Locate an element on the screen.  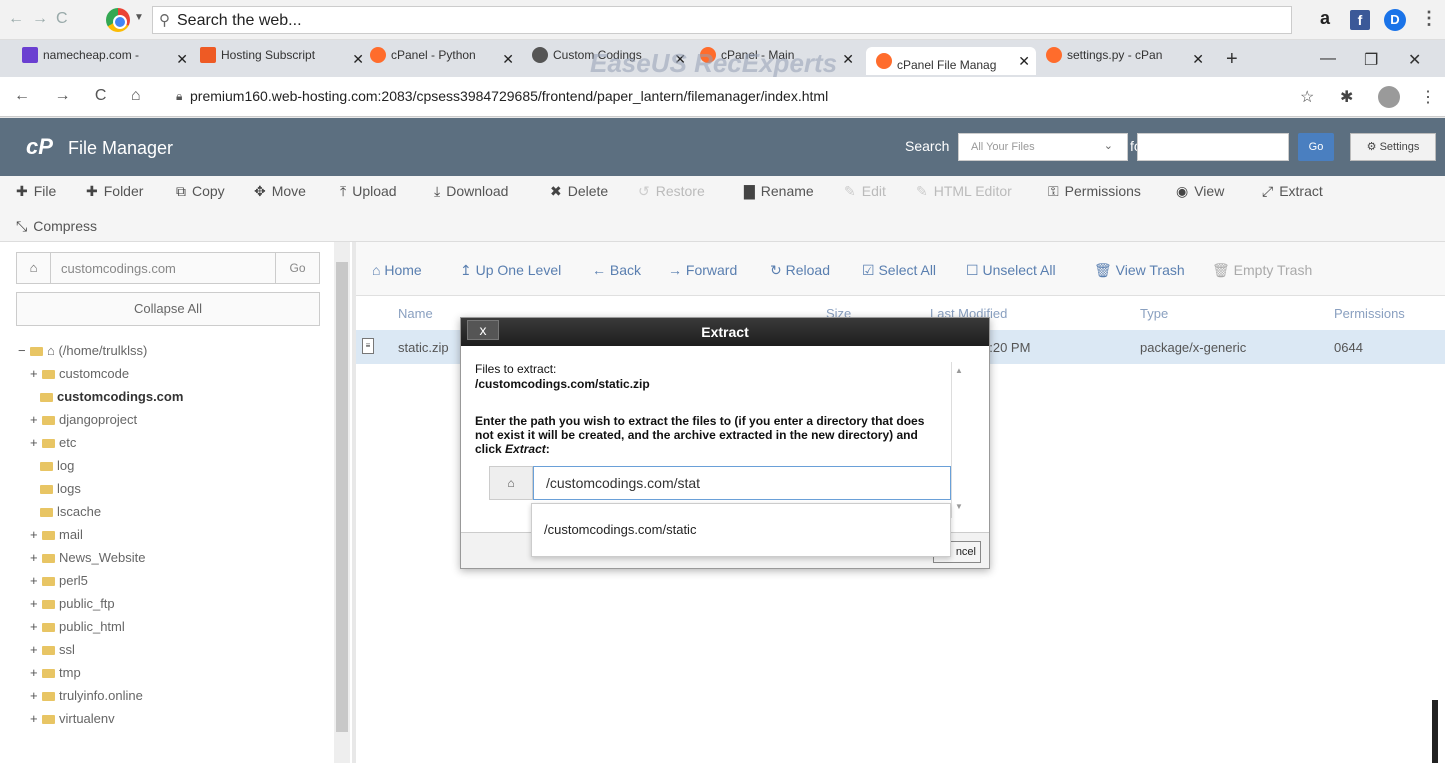
directory-input: customcodings.com is located at coordinates (118, 268).